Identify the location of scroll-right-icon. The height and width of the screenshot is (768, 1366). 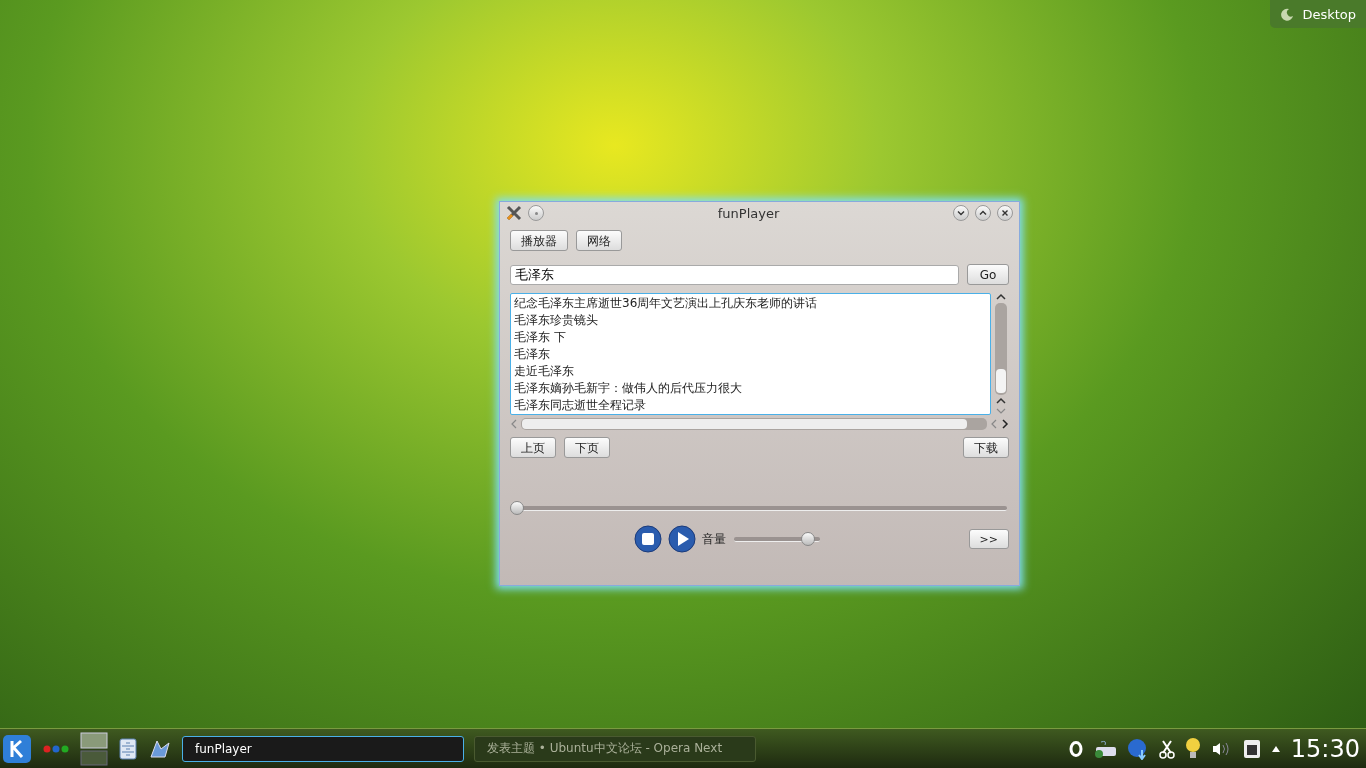
(1005, 424).